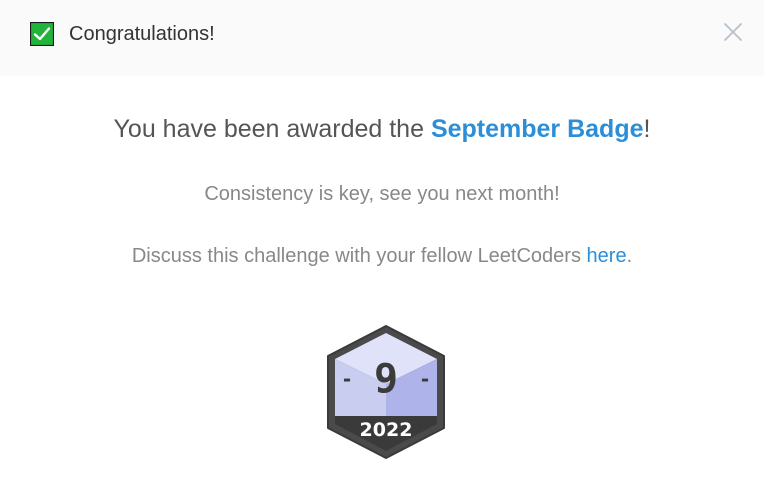 The height and width of the screenshot is (495, 764). I want to click on september-badge-image: - - 9 2022, so click(386, 392).